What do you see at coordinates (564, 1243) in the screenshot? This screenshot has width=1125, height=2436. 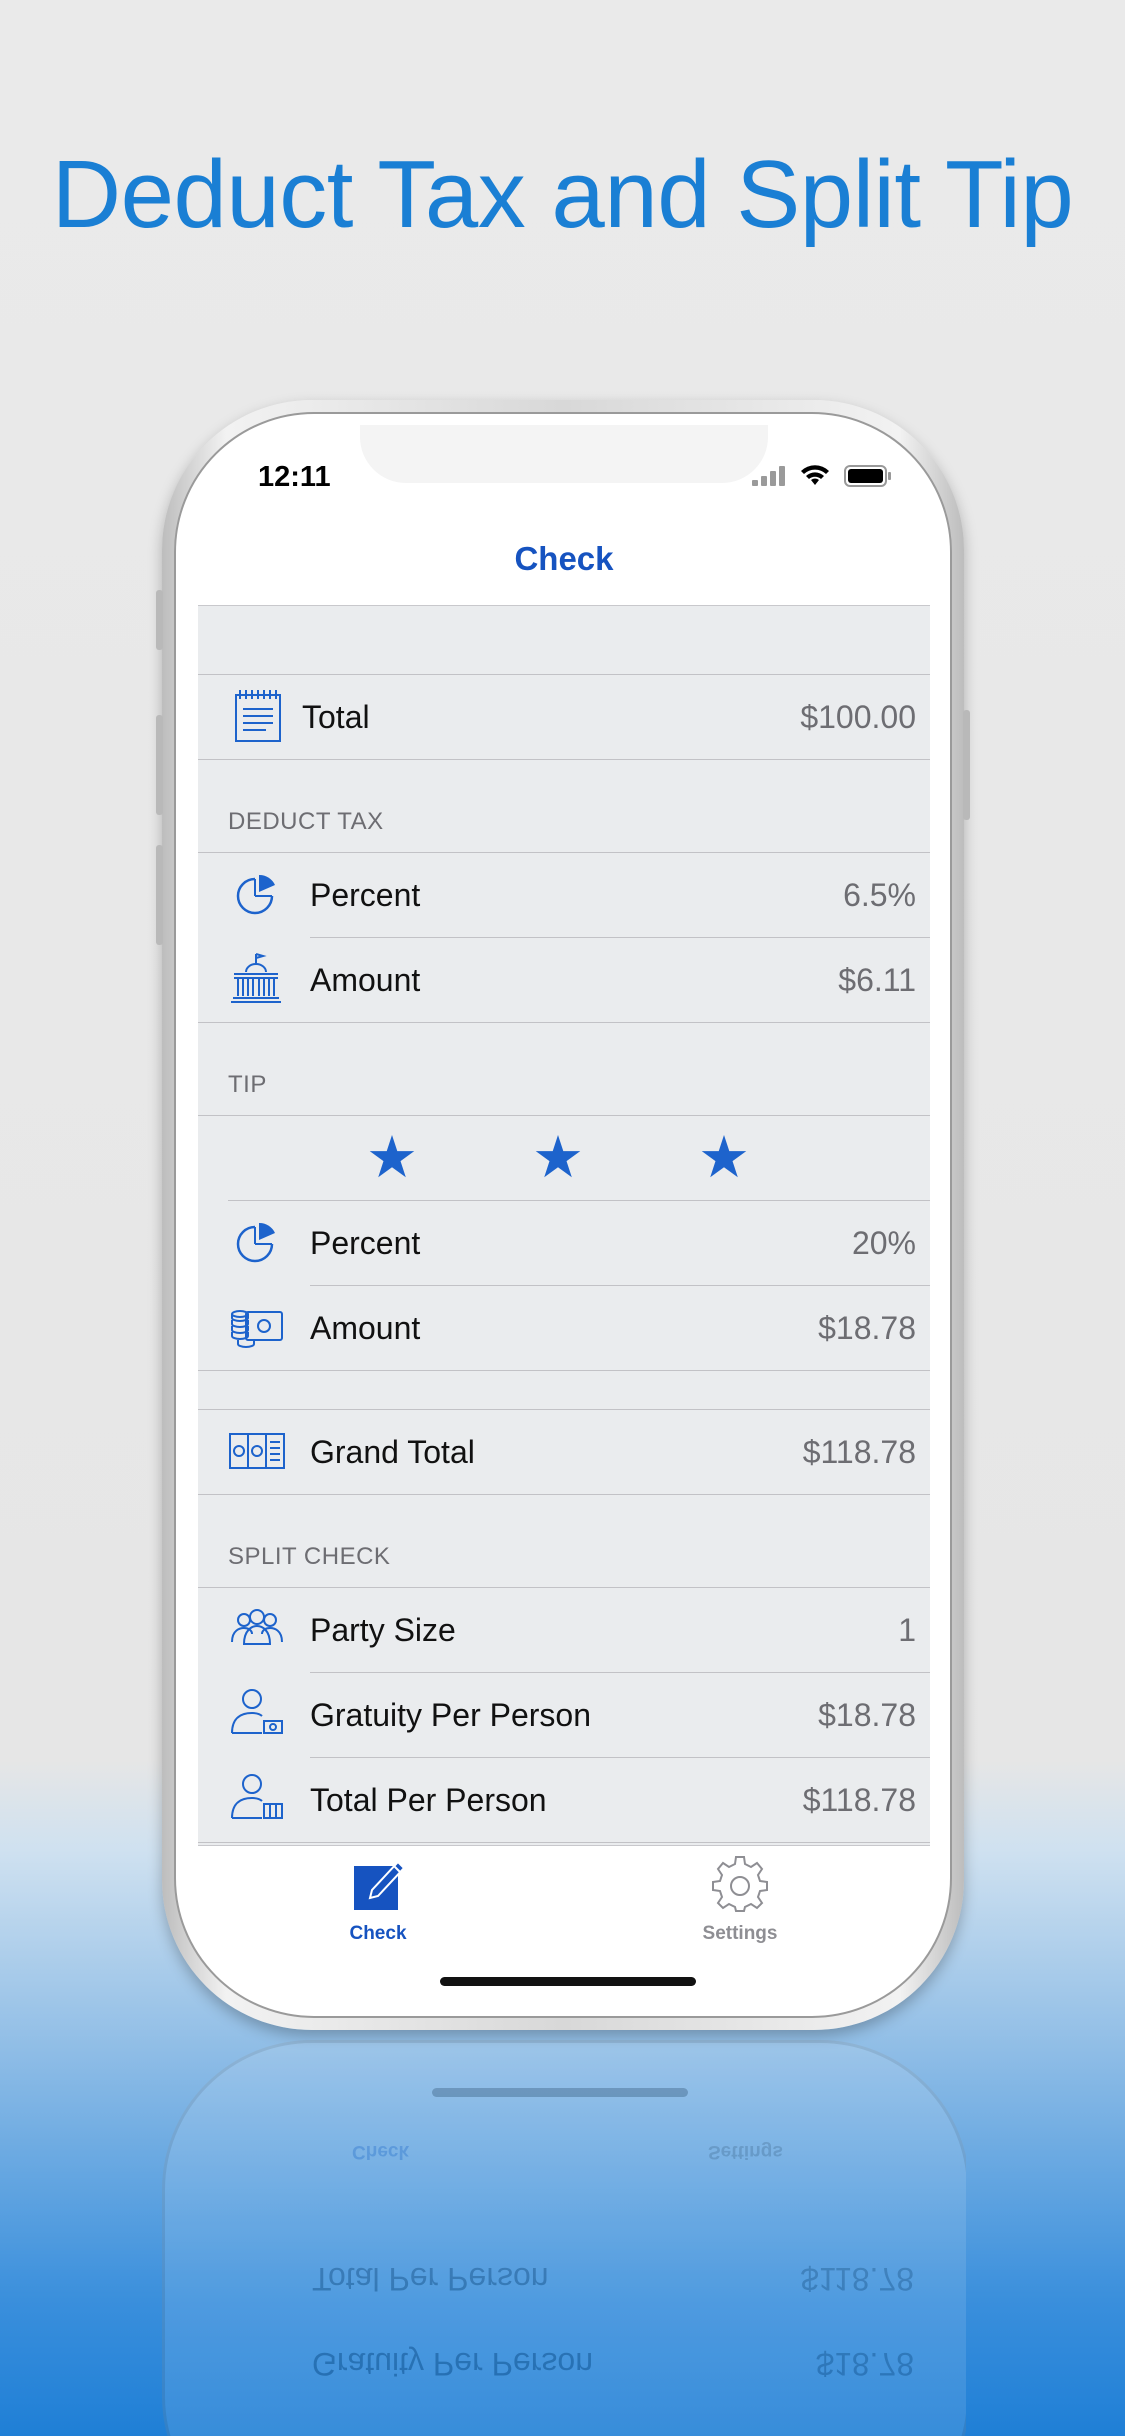 I see `tip-percent-row: Percent 20%` at bounding box center [564, 1243].